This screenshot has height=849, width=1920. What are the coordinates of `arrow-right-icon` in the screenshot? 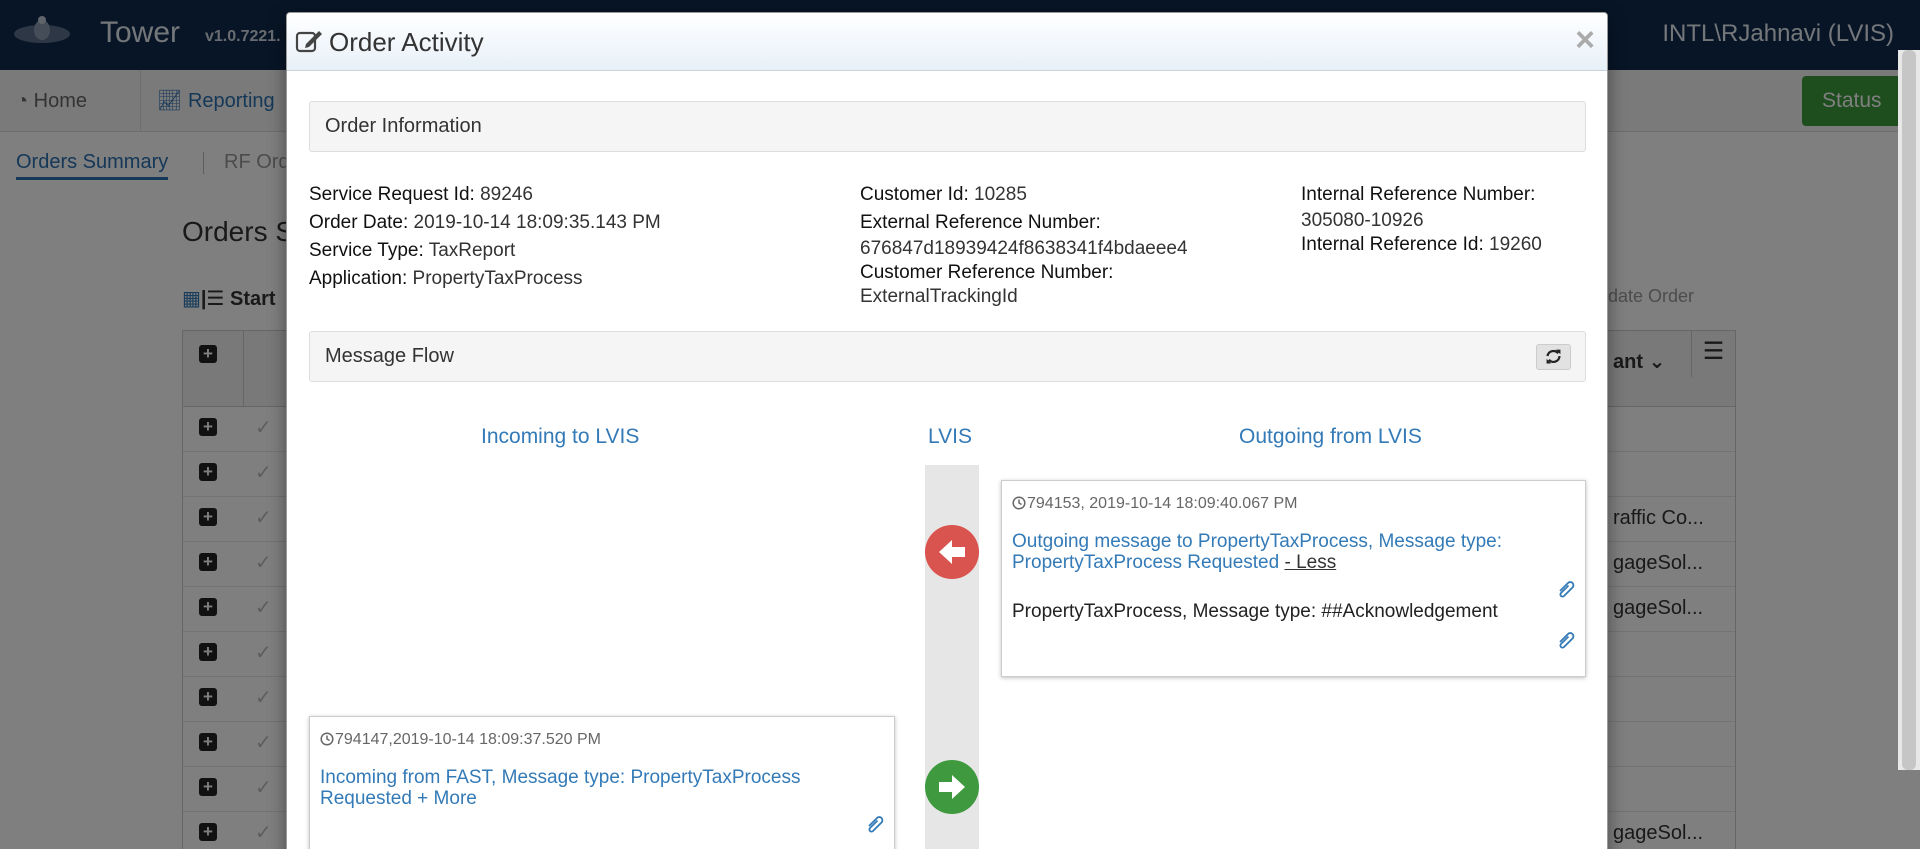 It's located at (952, 787).